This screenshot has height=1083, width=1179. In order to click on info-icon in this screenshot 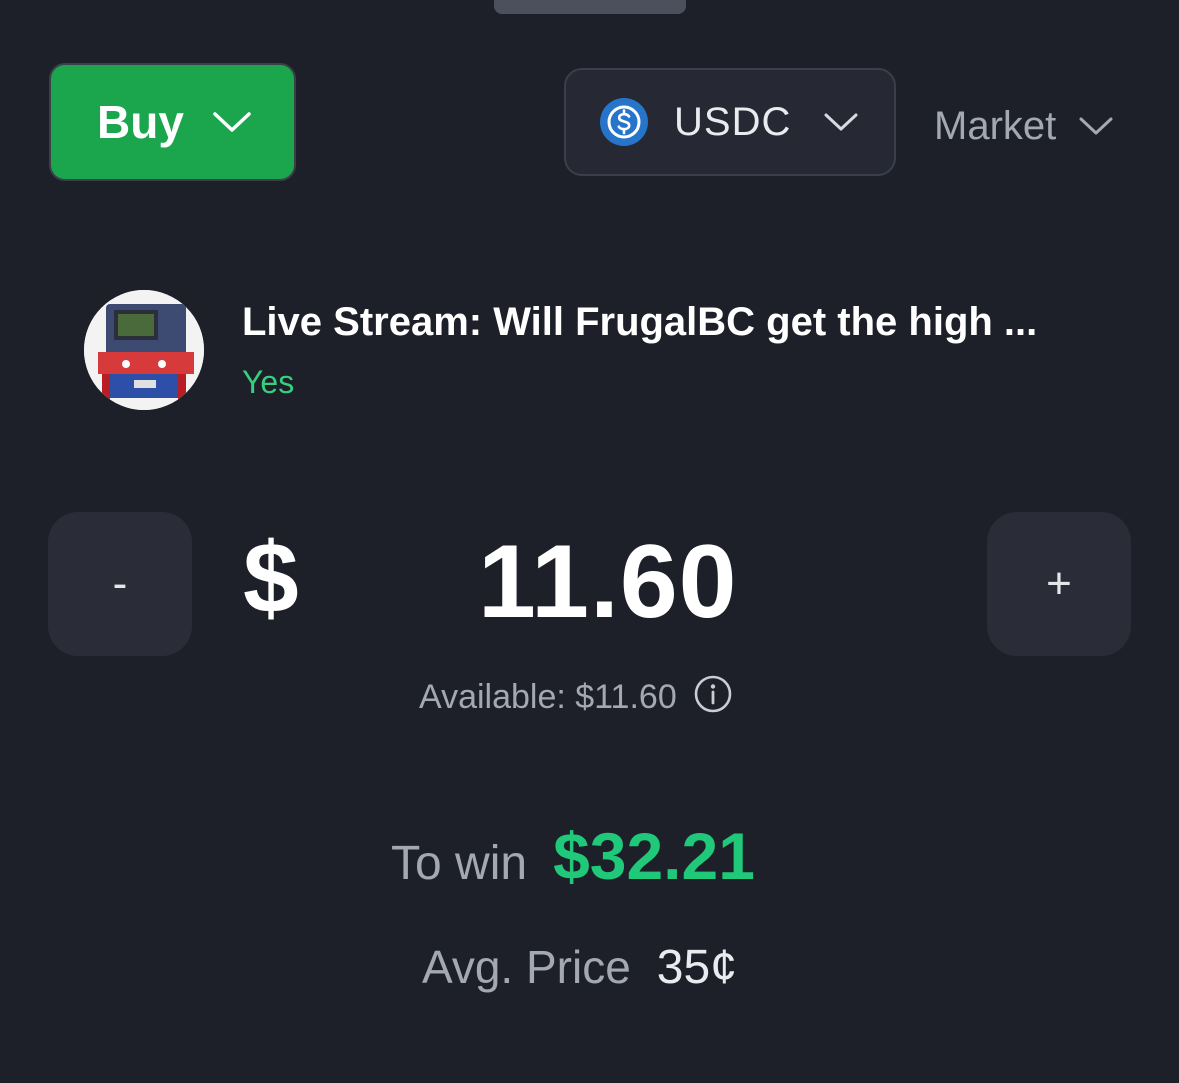, I will do `click(713, 694)`.